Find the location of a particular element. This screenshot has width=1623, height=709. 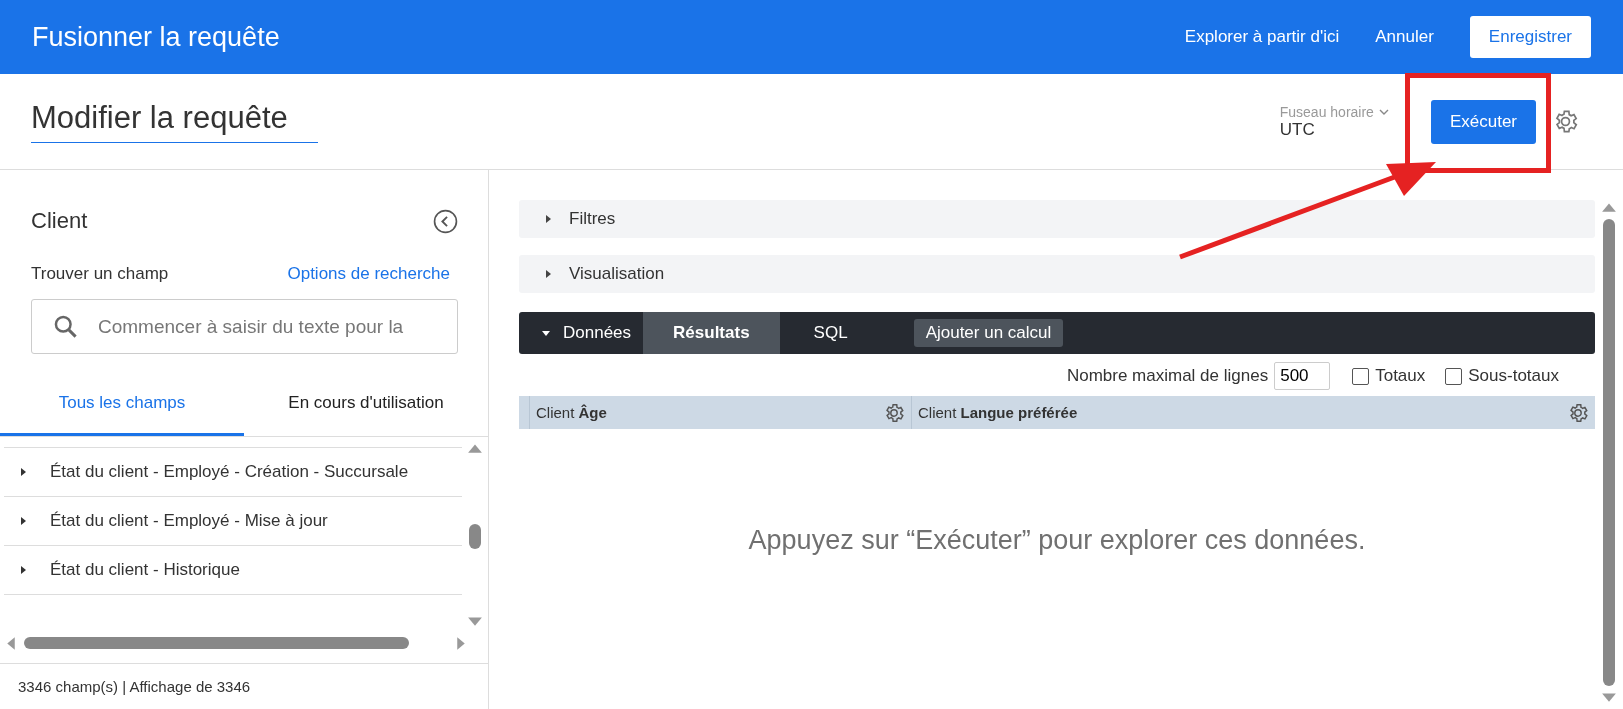

section-header: Filtres is located at coordinates (1057, 219).